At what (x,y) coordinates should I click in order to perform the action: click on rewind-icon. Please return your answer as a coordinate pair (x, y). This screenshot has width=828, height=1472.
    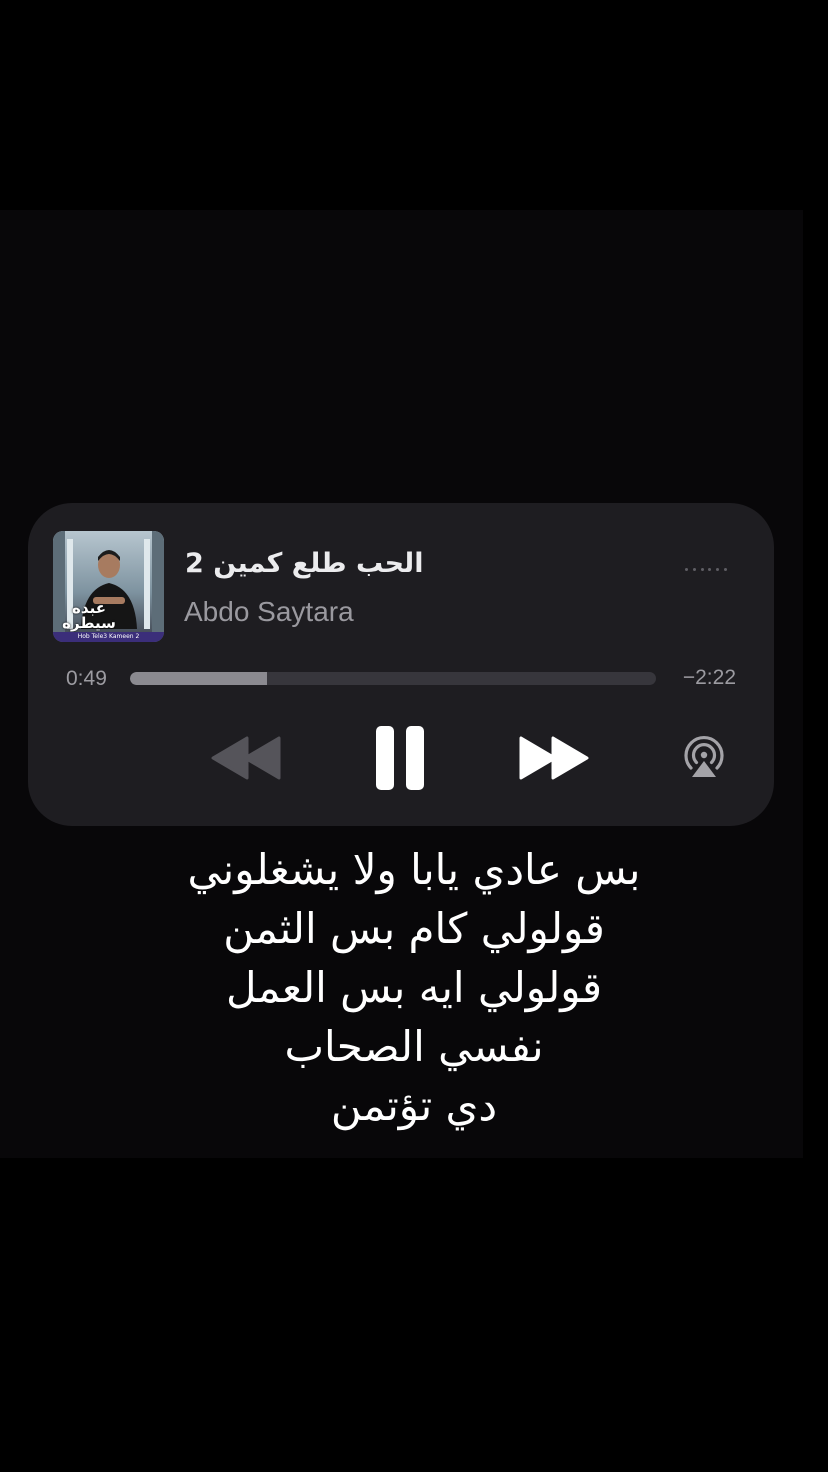
    Looking at the image, I should click on (246, 758).